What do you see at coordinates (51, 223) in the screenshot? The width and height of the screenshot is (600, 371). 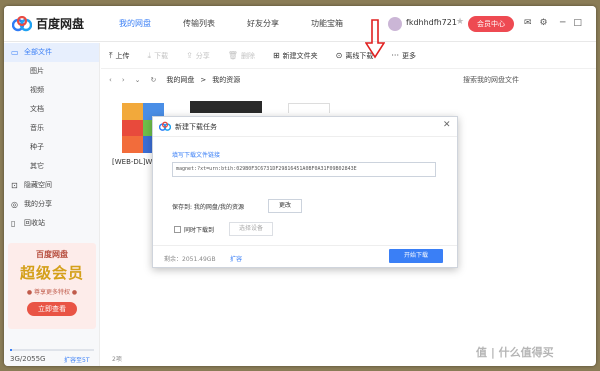 I see `sidebar-item: ▯ 回收站` at bounding box center [51, 223].